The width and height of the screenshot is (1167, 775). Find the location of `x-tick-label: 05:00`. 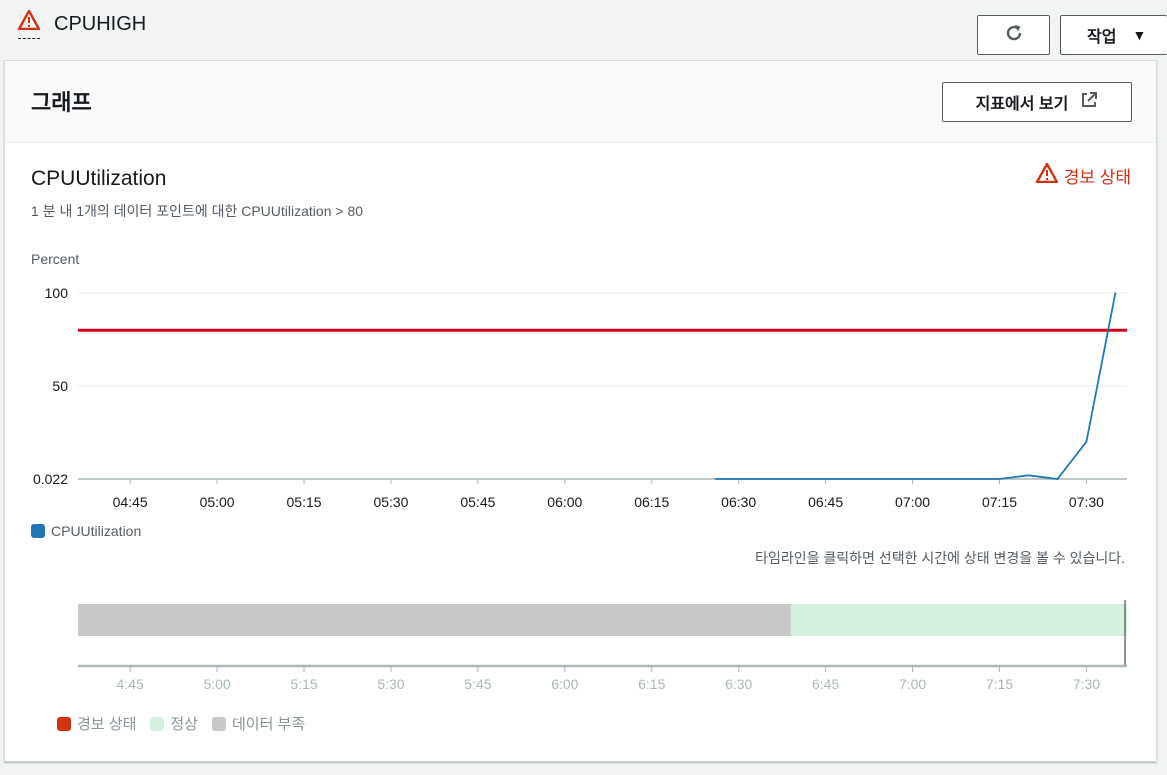

x-tick-label: 05:00 is located at coordinates (217, 502).